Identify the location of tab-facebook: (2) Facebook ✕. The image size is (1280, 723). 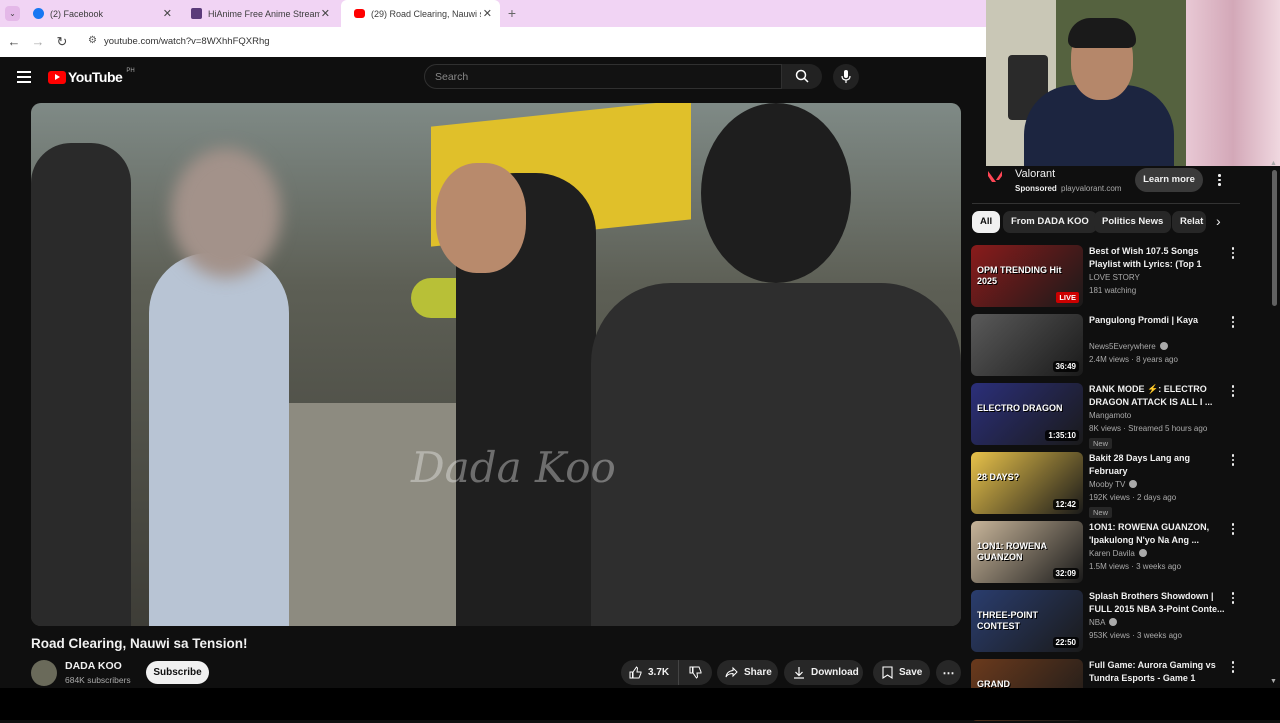
(100, 13).